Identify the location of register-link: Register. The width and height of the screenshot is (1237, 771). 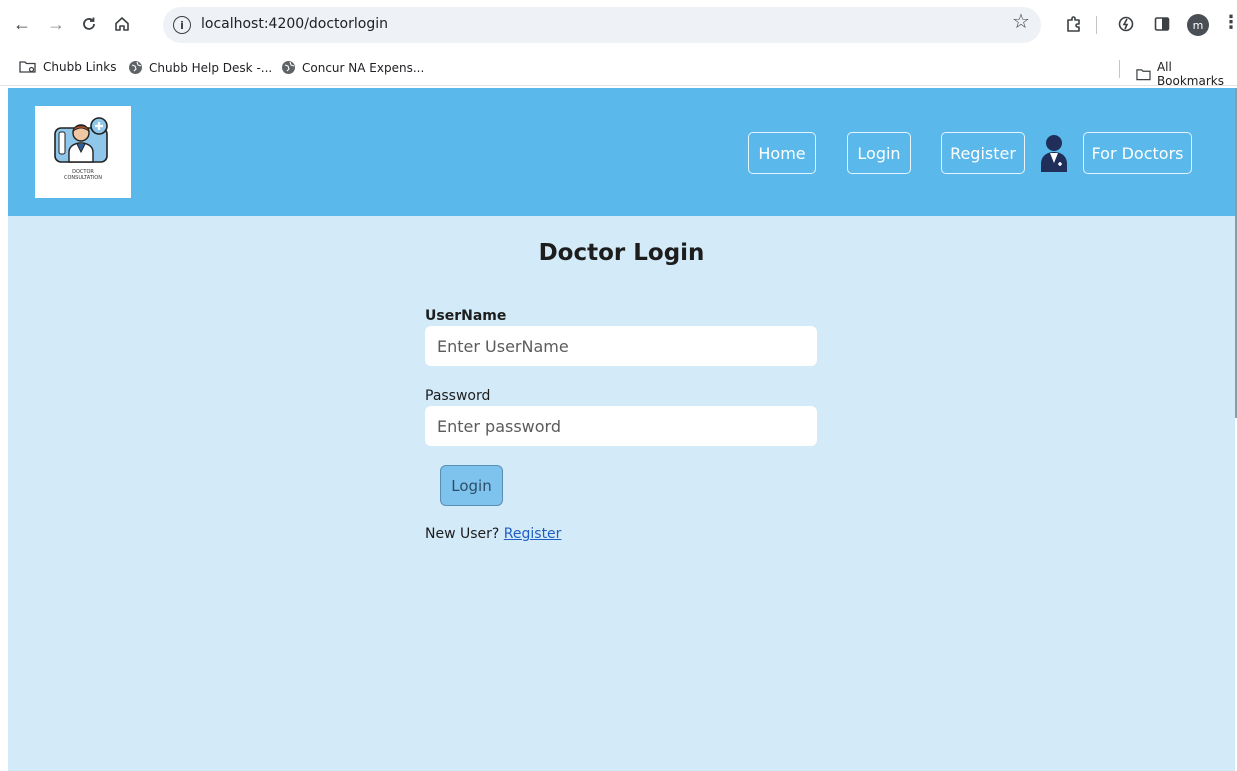
(533, 534).